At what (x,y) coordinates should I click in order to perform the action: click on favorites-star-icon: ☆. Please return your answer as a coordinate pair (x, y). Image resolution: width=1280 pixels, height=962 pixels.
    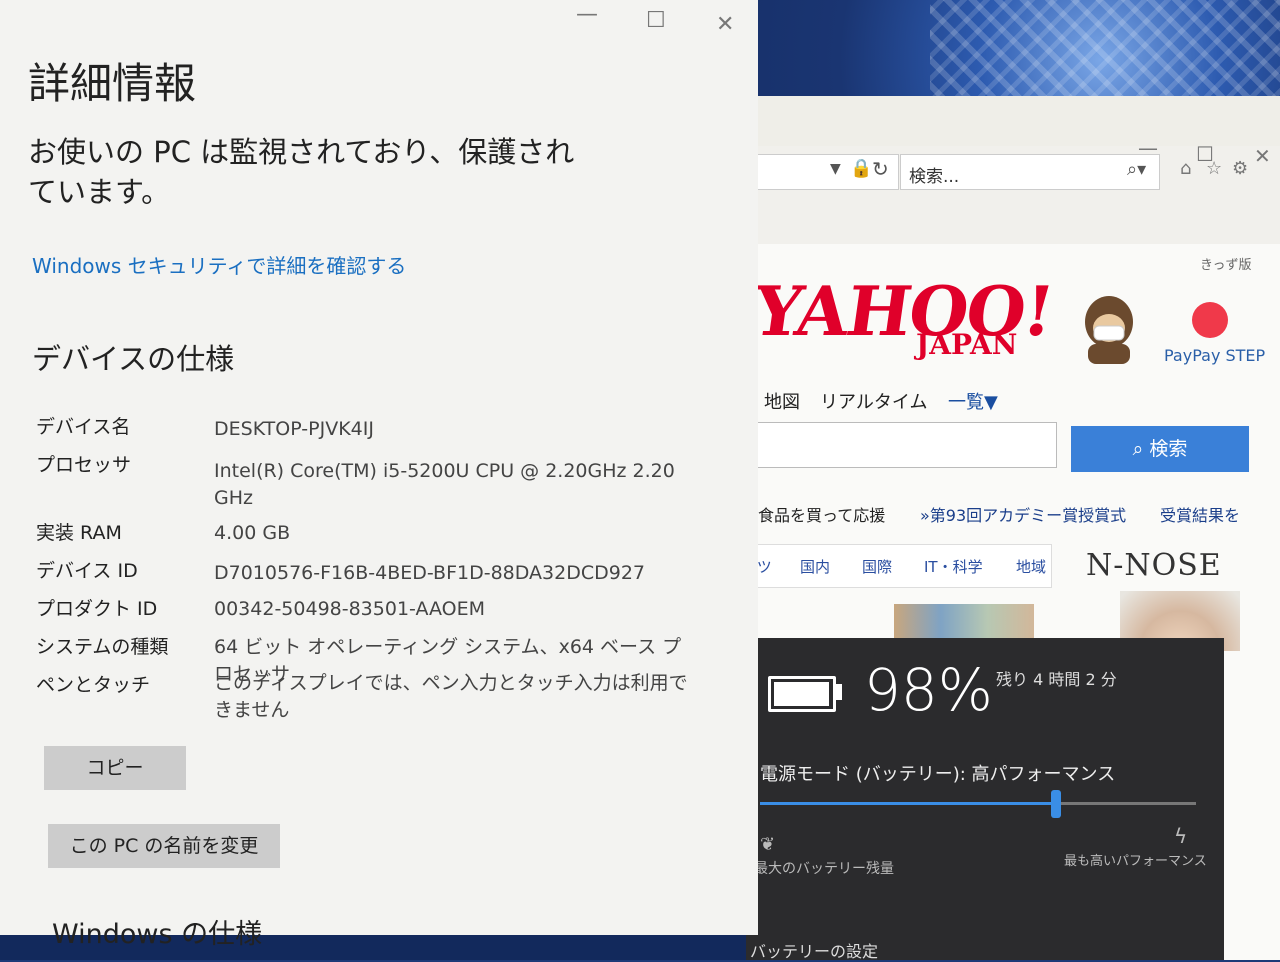
    Looking at the image, I should click on (1214, 168).